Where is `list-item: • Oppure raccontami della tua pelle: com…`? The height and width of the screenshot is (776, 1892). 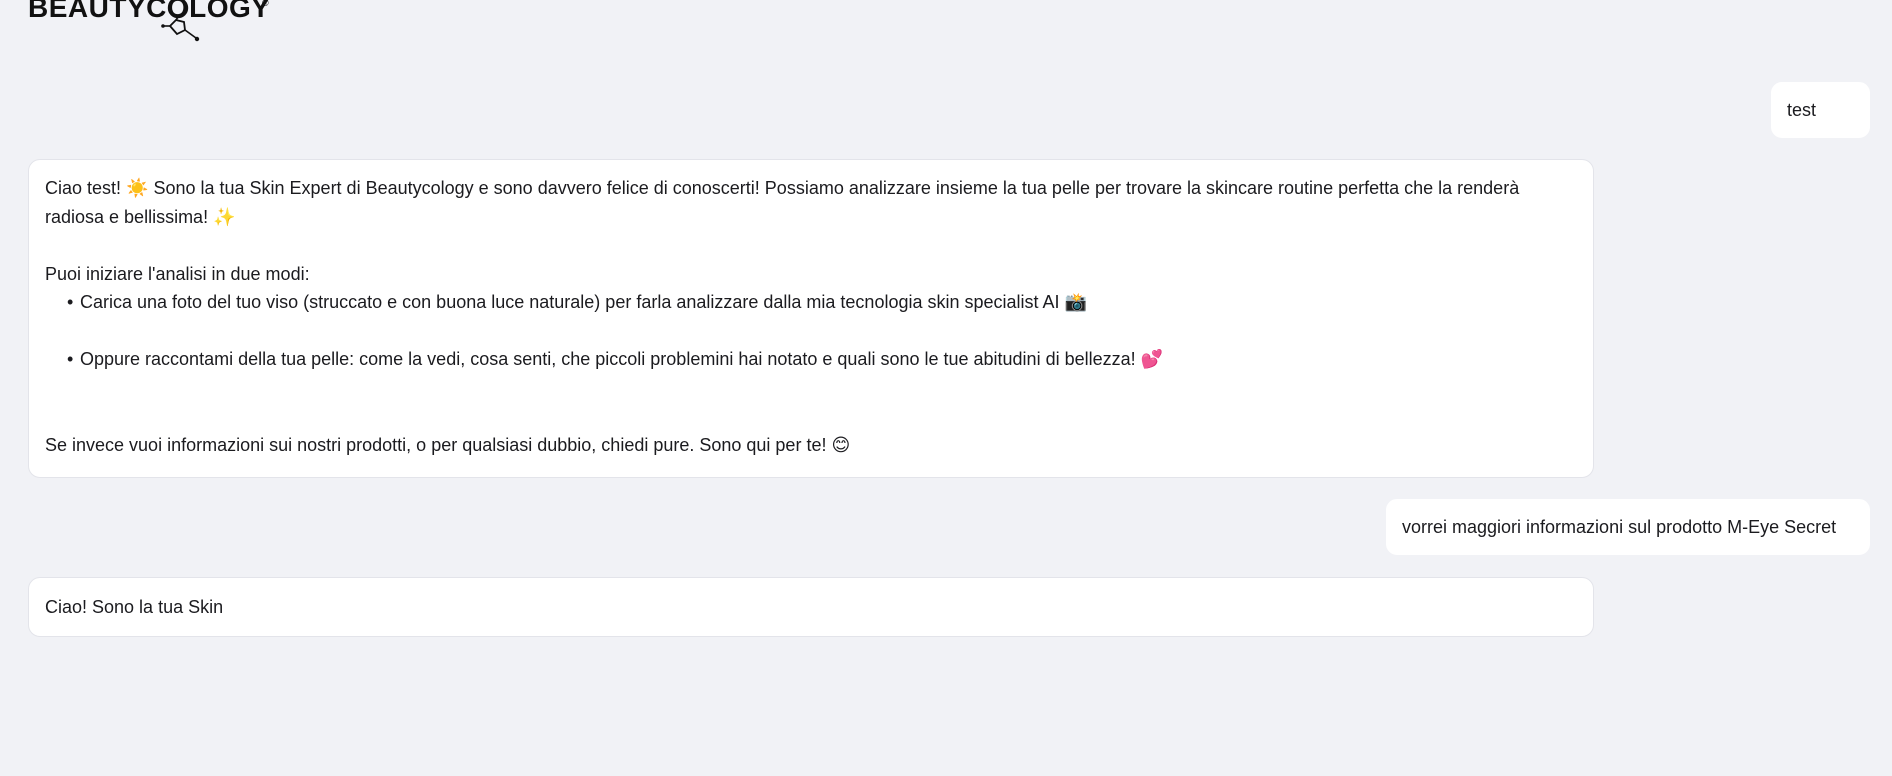
list-item: • Oppure raccontami della tua pelle: com… is located at coordinates (811, 359).